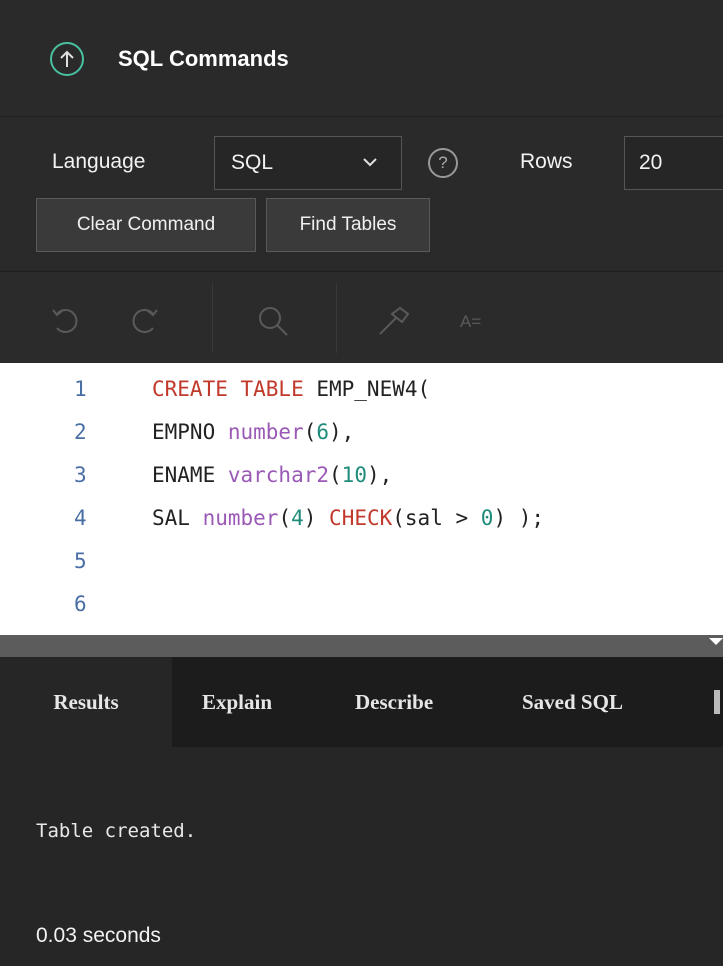 The image size is (723, 966). What do you see at coordinates (716, 644) in the screenshot?
I see `caret-down-icon` at bounding box center [716, 644].